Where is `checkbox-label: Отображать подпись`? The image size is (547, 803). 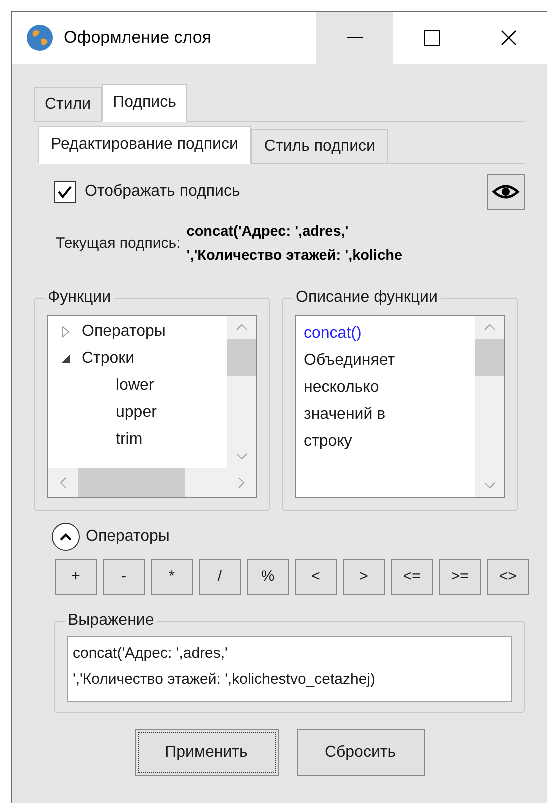
checkbox-label: Отображать подпись is located at coordinates (162, 192).